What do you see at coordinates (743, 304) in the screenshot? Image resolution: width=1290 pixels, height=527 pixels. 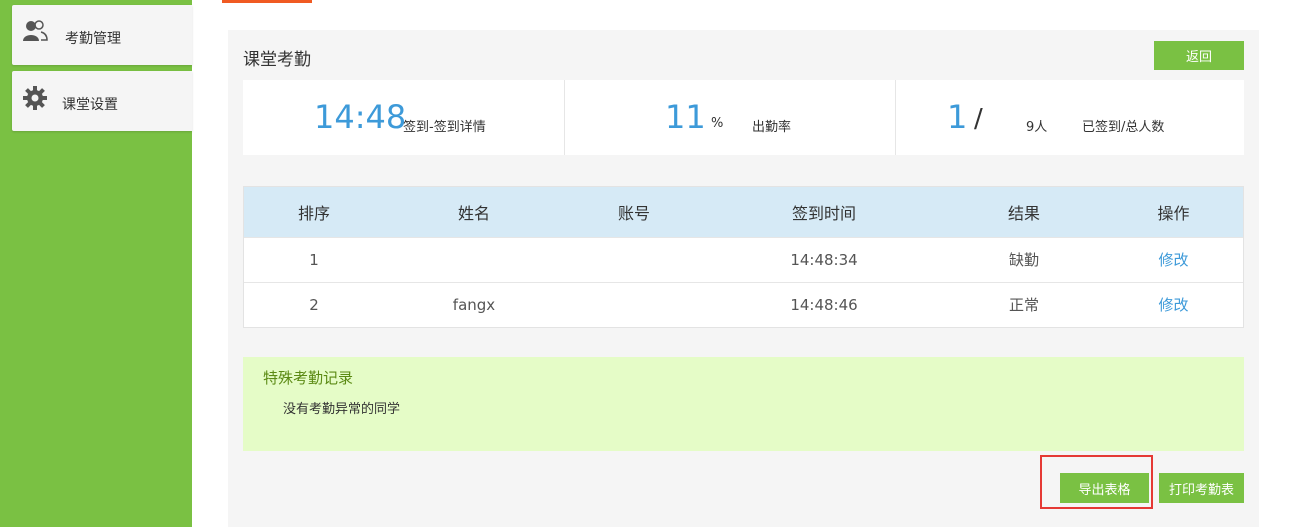 I see `table-row: 2 fangx 14:48:46 正常 修改` at bounding box center [743, 304].